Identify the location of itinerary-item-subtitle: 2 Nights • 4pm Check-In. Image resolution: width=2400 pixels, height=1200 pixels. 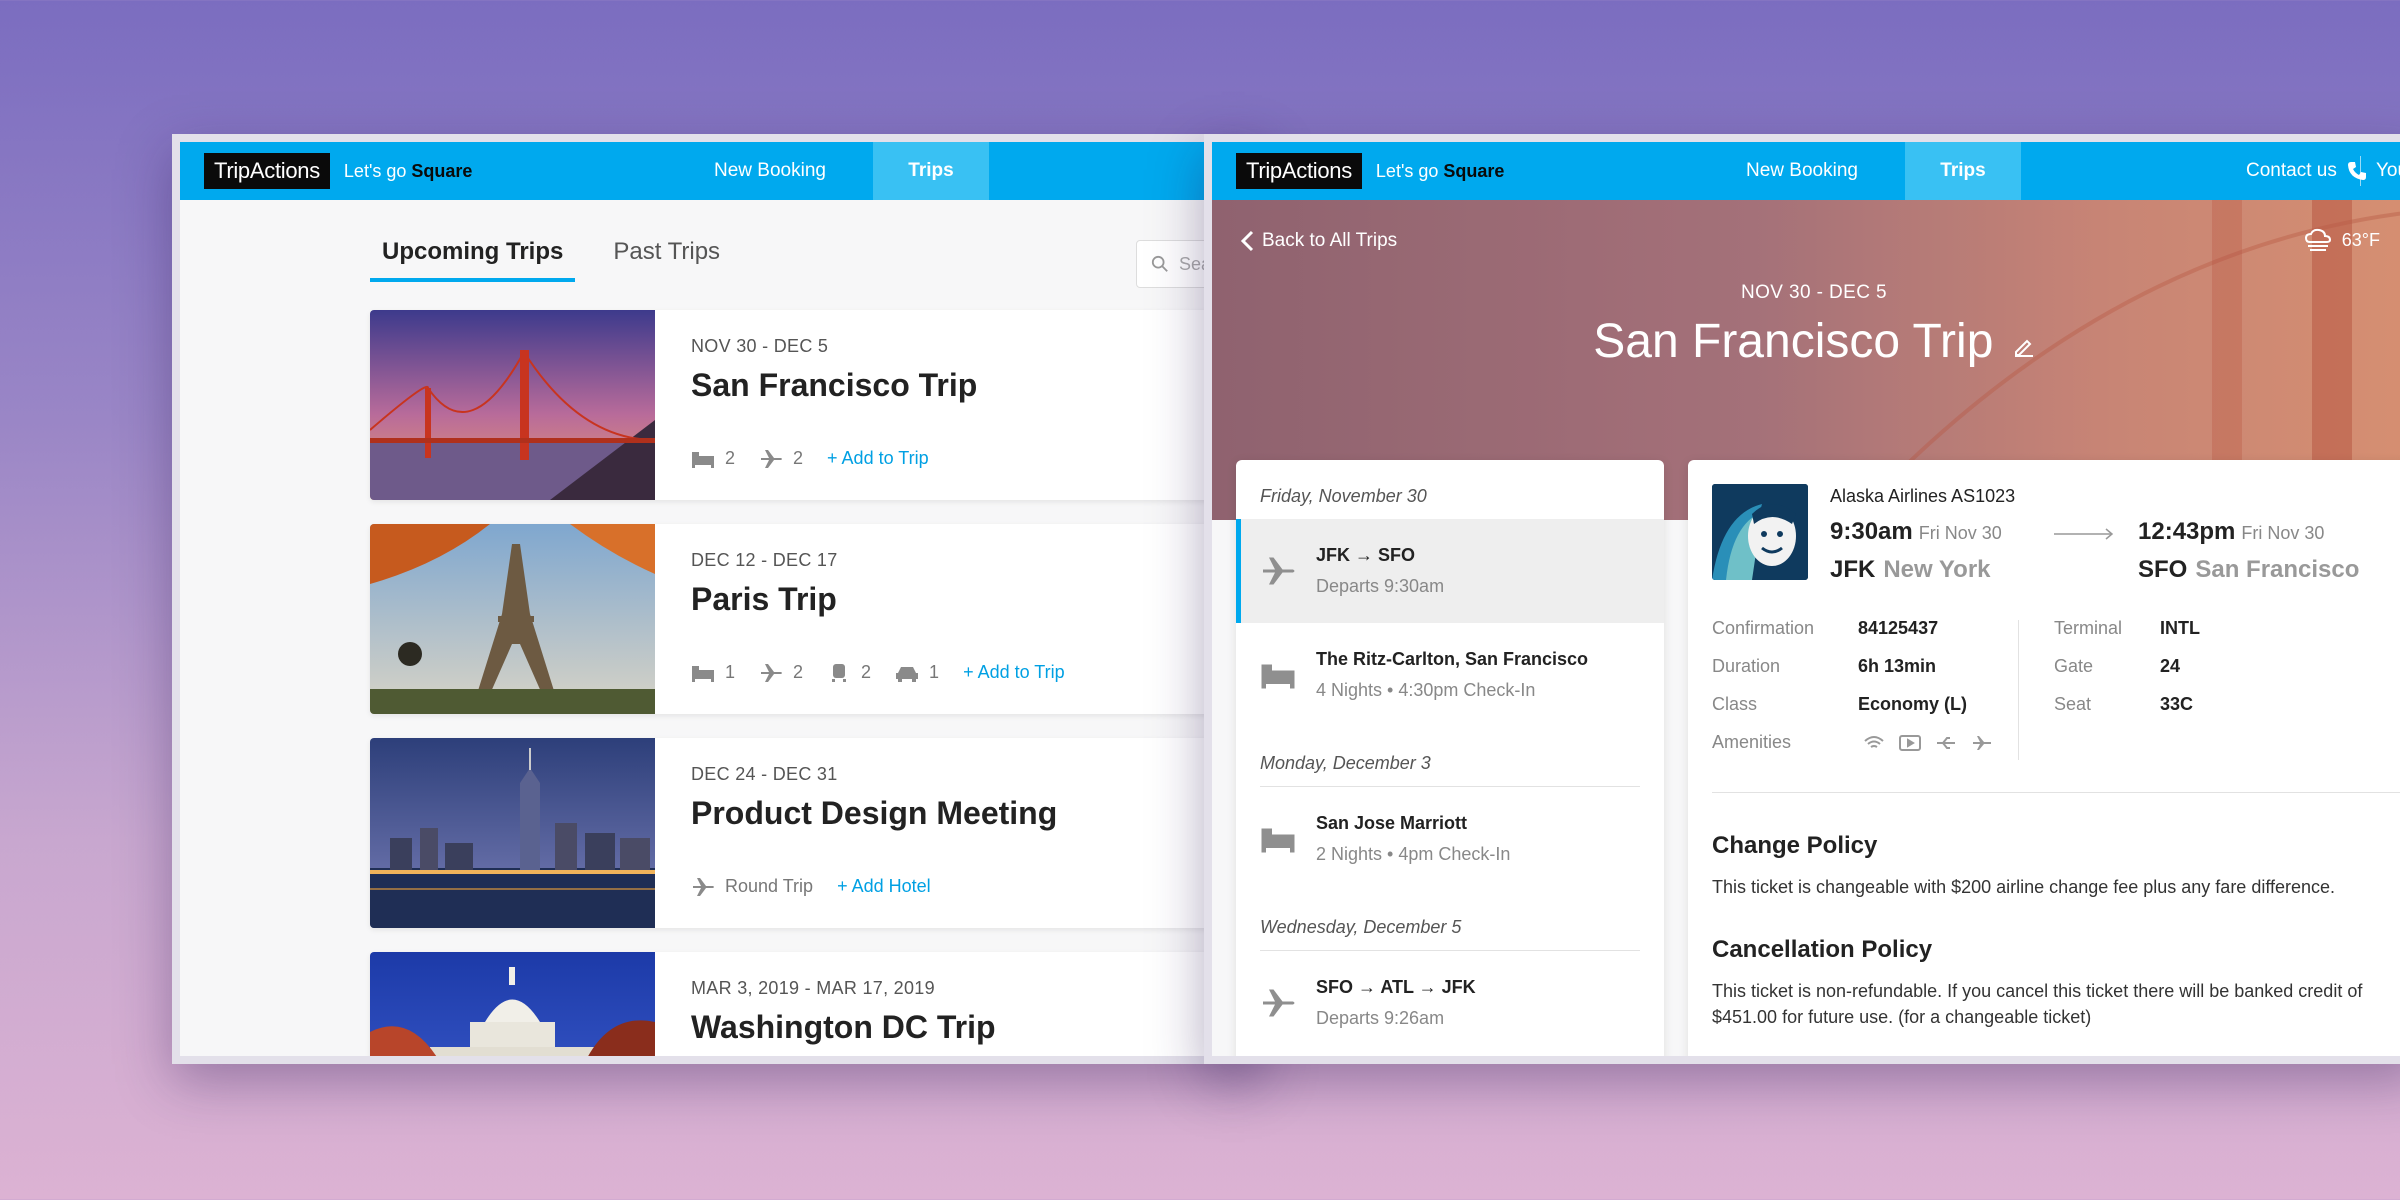
(1413, 854).